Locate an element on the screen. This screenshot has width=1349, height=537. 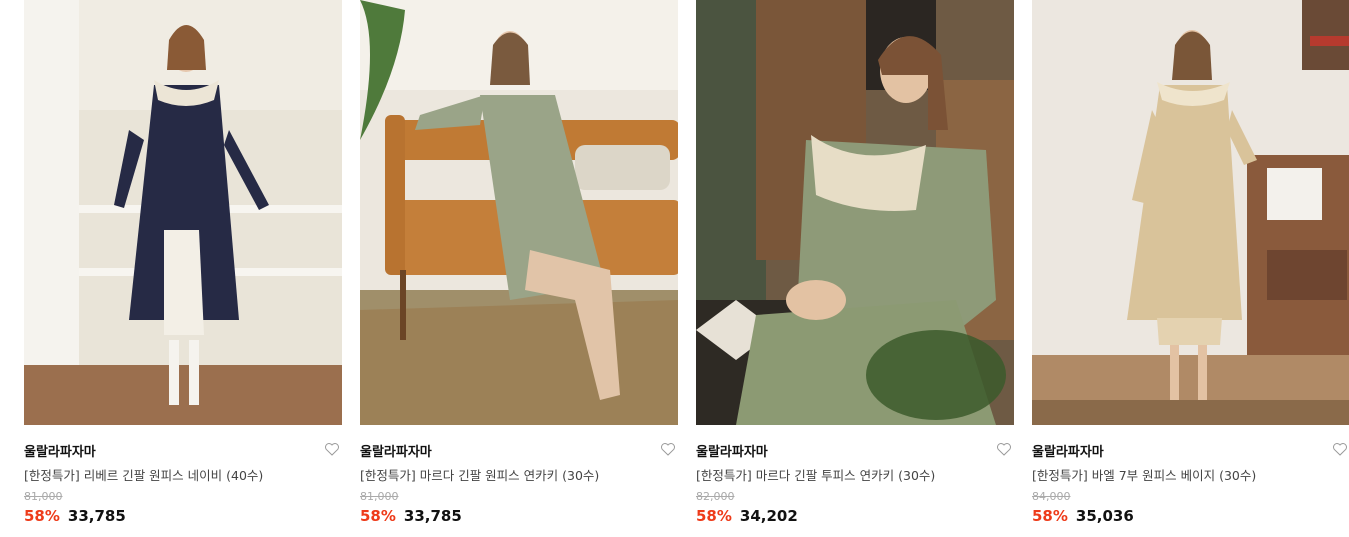
product-name: [한정특가] 마르다 긴팔 원피스 연카키 (30수) is located at coordinates (479, 474).